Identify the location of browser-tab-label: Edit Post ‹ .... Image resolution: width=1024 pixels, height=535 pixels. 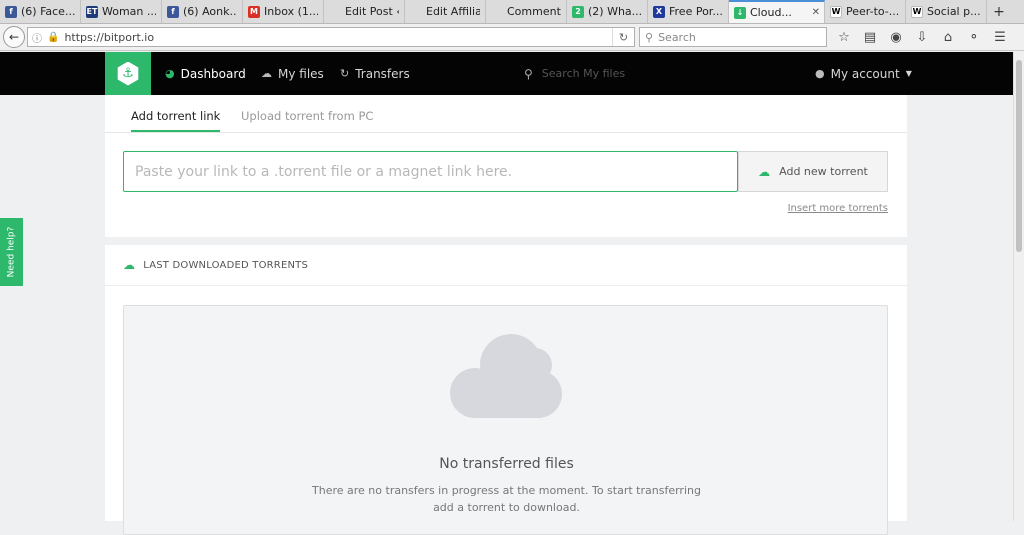
(372, 11).